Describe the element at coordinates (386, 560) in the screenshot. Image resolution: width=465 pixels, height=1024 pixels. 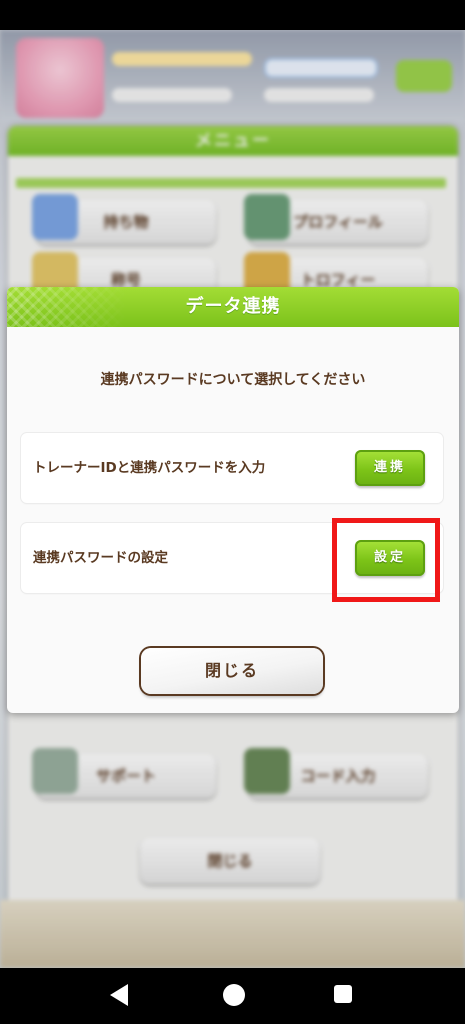
I see `highlight-box` at that location.